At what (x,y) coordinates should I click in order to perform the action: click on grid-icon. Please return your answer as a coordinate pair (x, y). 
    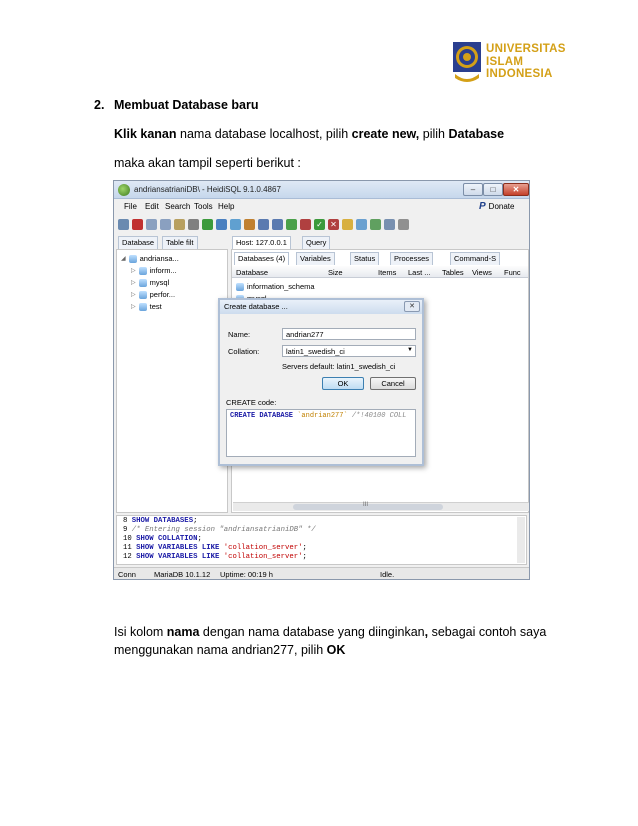
    Looking at the image, I should click on (375, 224).